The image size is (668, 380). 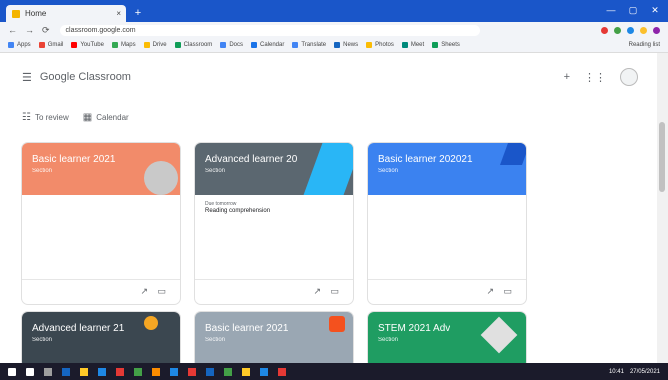 I want to click on class-card-header: STEM 2021 Adv Section, so click(x=447, y=340).